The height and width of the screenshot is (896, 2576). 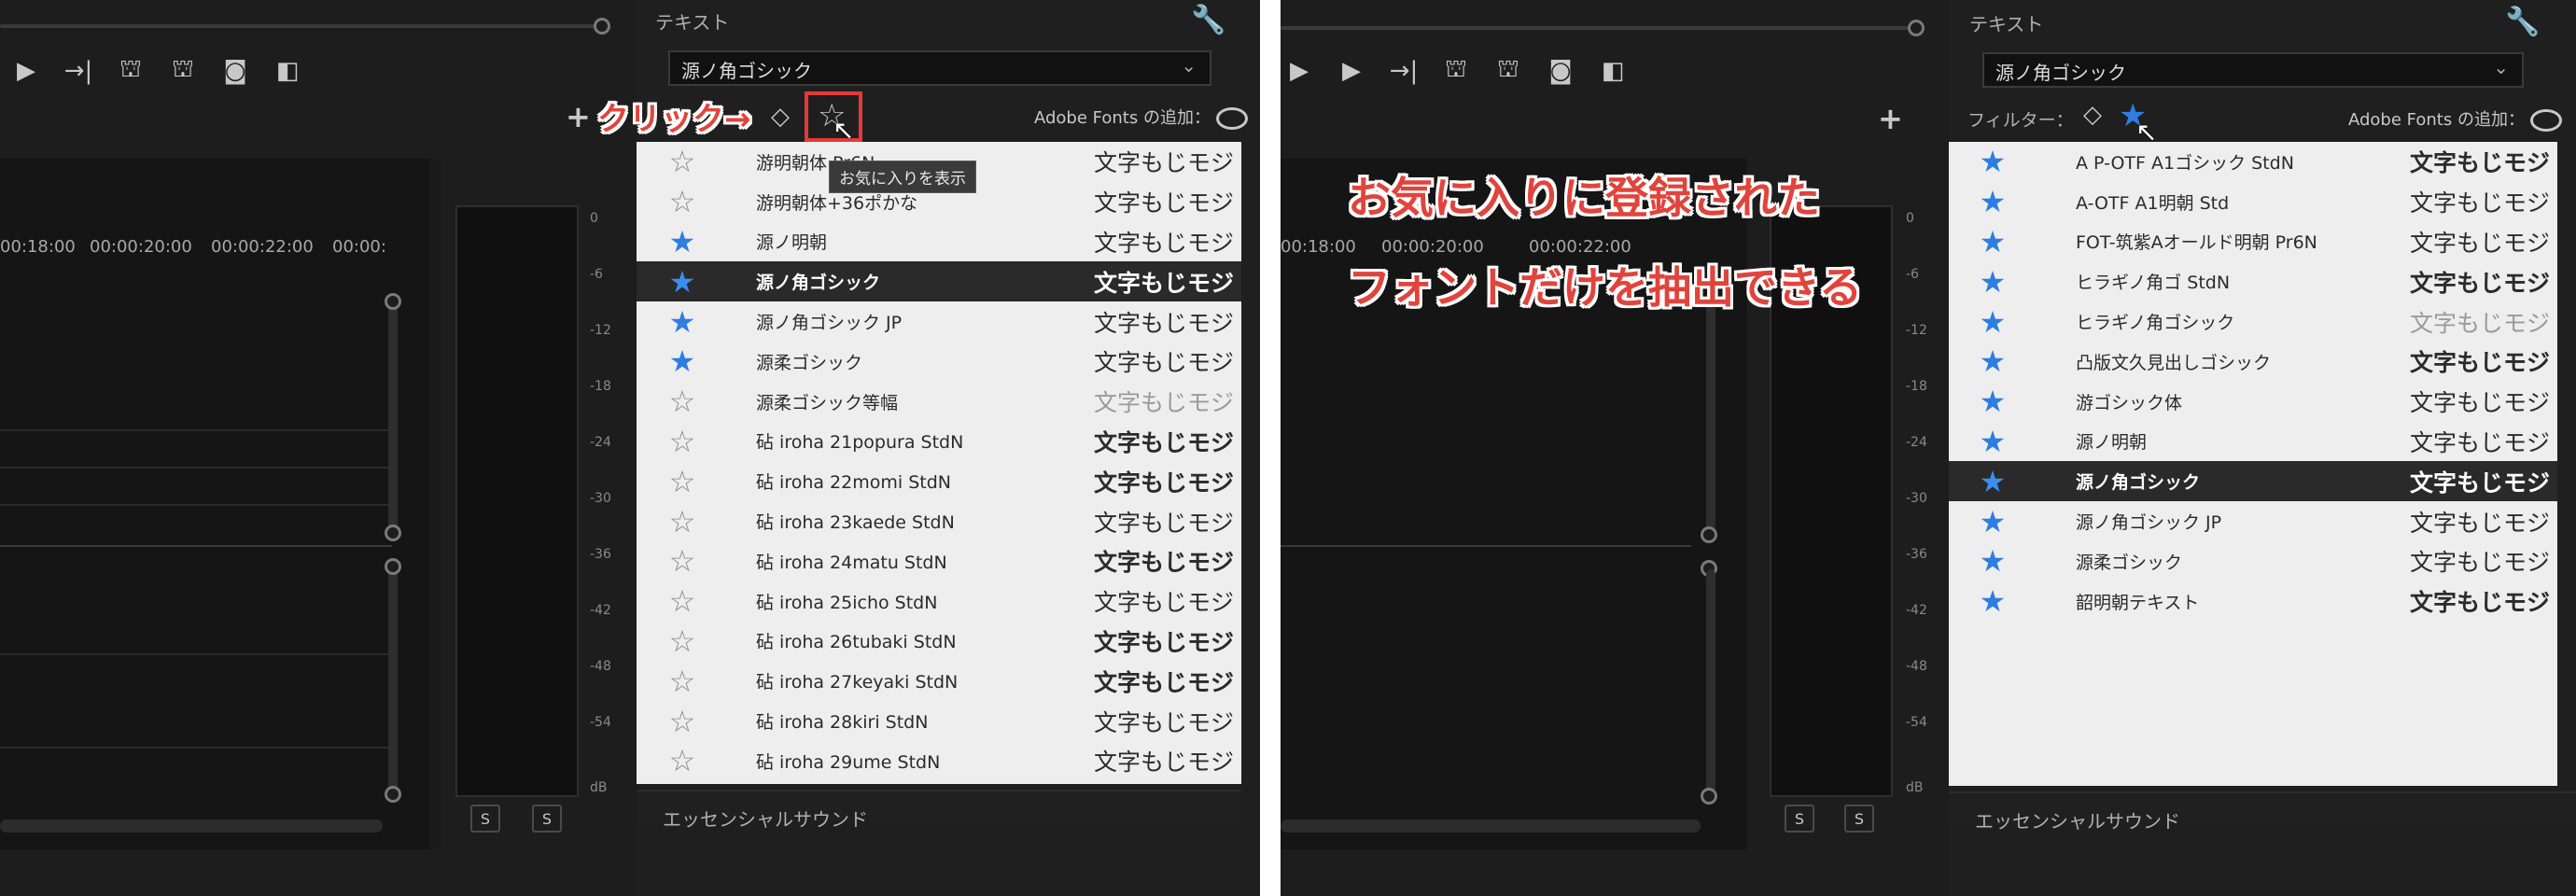 What do you see at coordinates (2253, 162) in the screenshot?
I see `font-row: ★ A P-OTF A1ゴシック StdN 文字もじモジ` at bounding box center [2253, 162].